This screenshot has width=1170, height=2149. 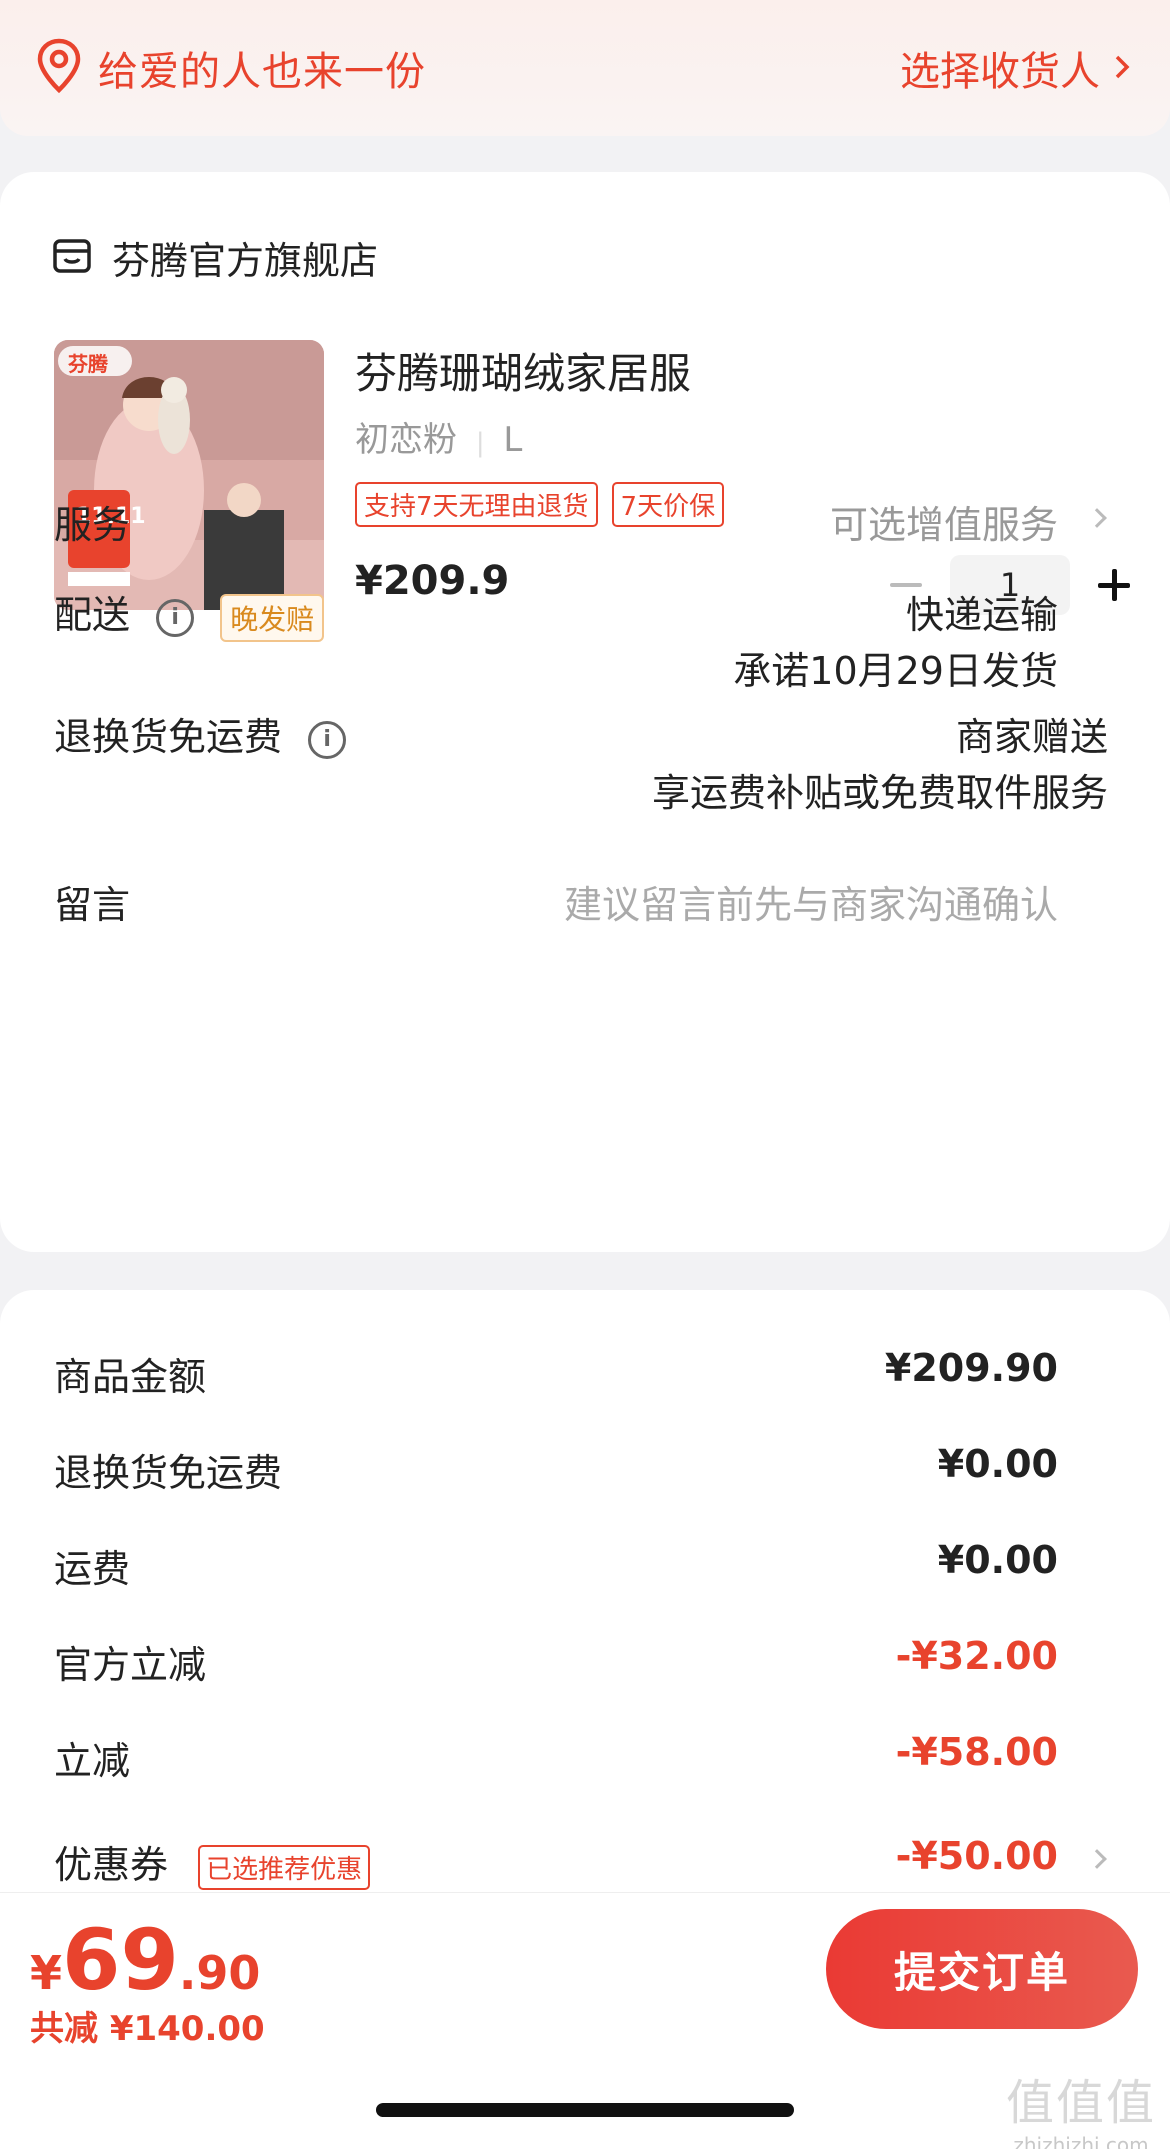 What do you see at coordinates (668, 504) in the screenshot?
I see `price-protect-tag: 7天价保` at bounding box center [668, 504].